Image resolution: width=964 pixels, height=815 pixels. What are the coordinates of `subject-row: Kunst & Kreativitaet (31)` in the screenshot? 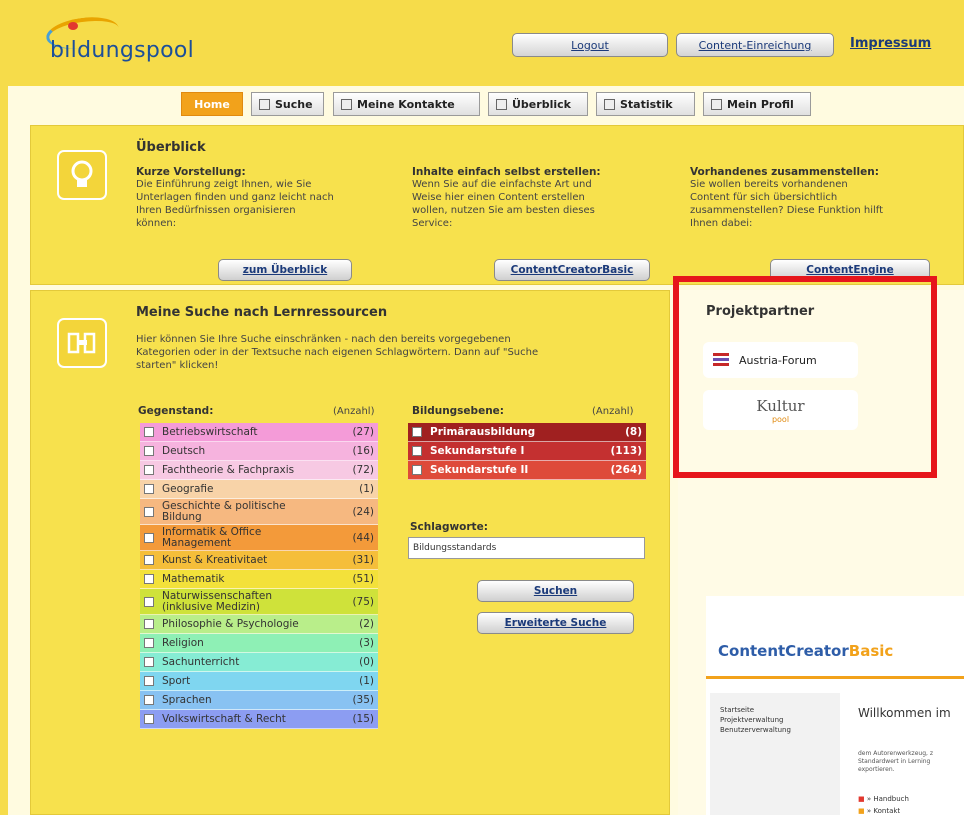 It's located at (259, 560).